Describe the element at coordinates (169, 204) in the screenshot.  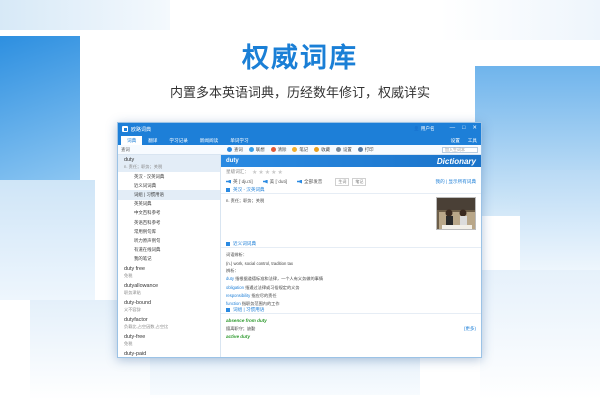
I see `sidebar-sub-item: 英英词典` at that location.